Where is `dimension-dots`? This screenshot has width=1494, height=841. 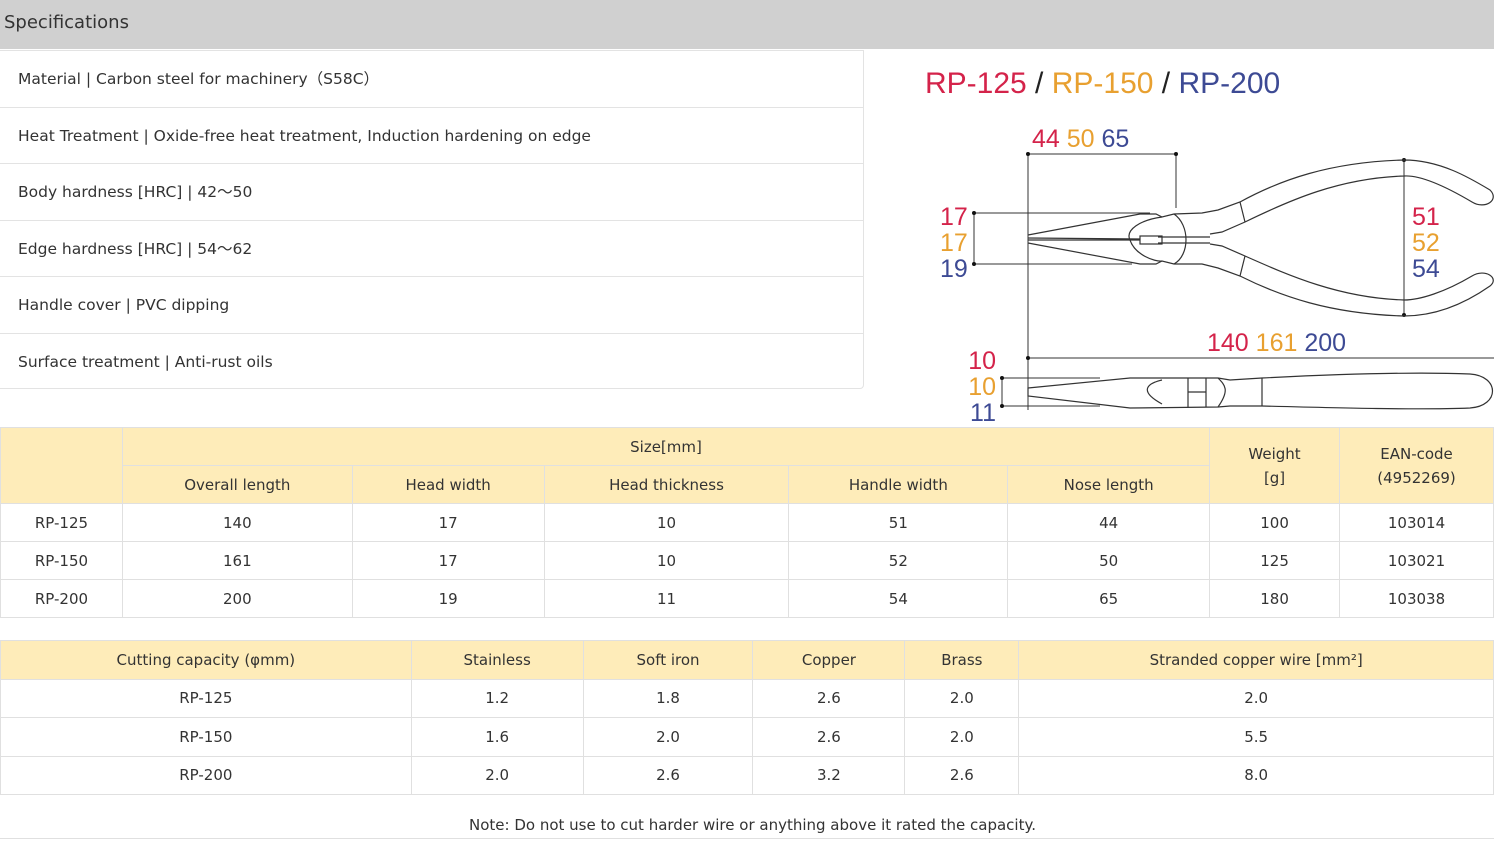
dimension-dots is located at coordinates (1189, 280).